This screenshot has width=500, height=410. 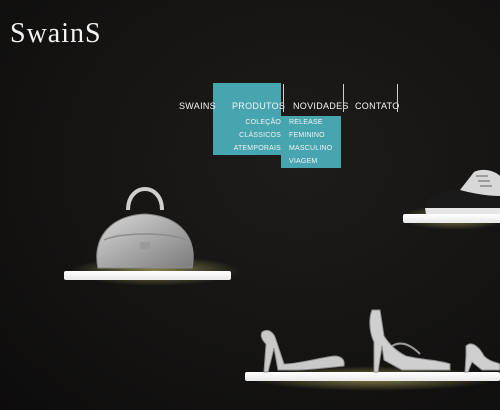 What do you see at coordinates (197, 106) in the screenshot?
I see `nav-item-swains: SWAINS` at bounding box center [197, 106].